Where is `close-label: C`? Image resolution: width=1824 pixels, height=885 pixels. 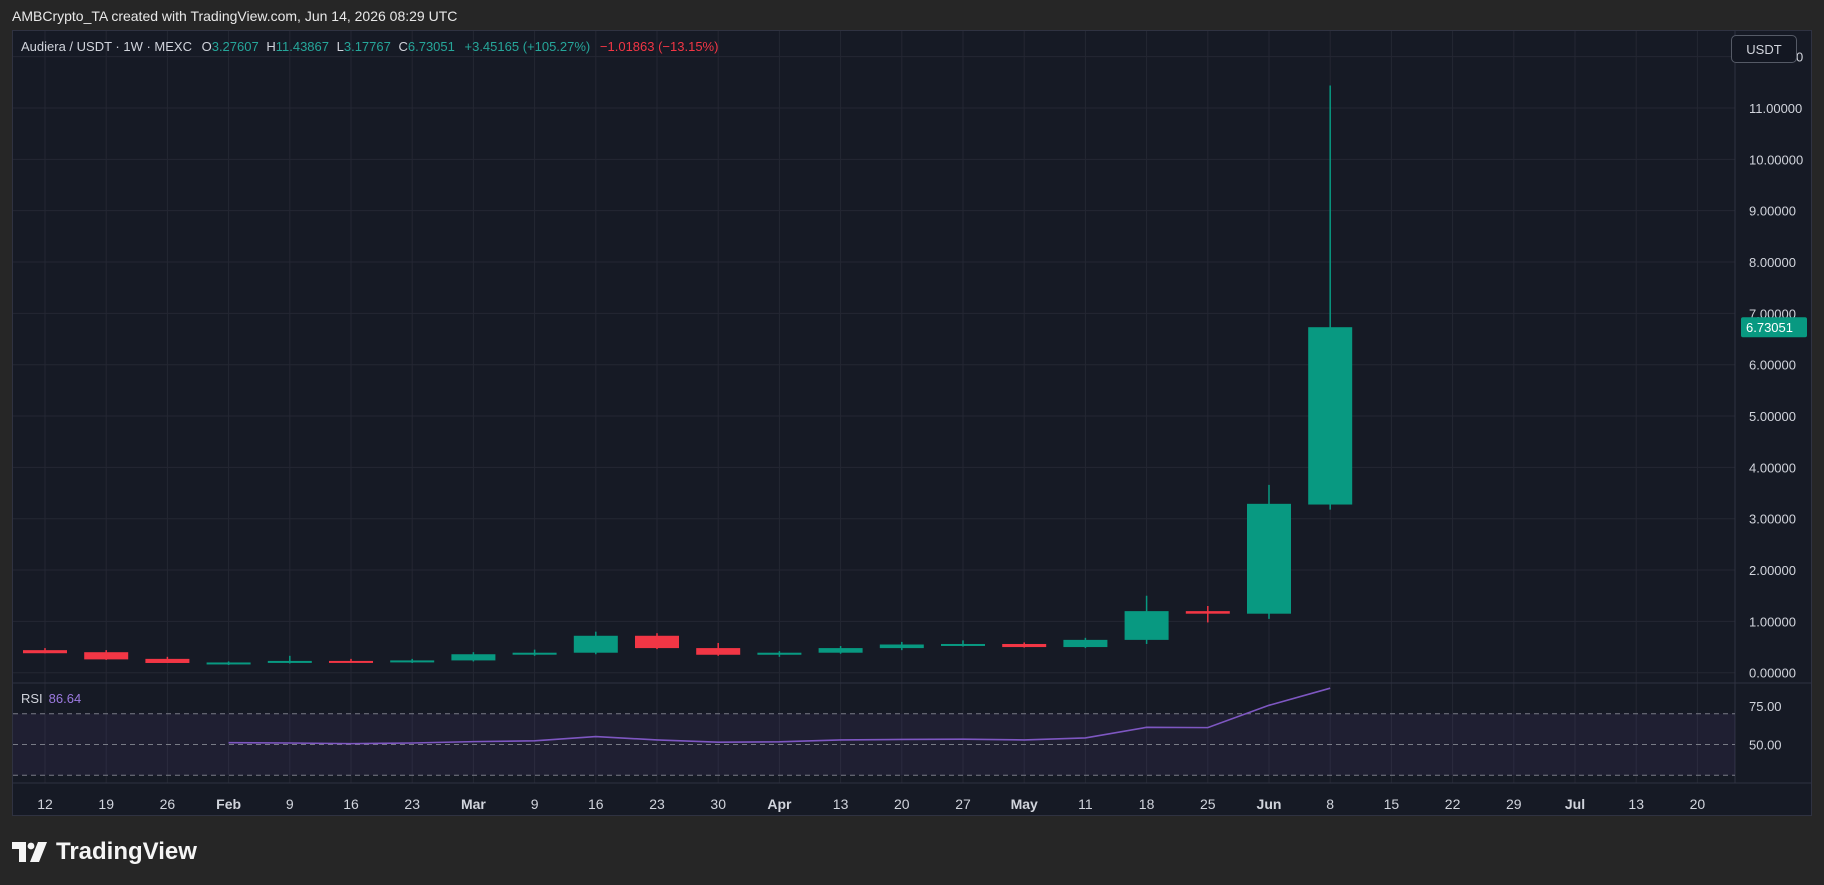
close-label: C is located at coordinates (403, 46).